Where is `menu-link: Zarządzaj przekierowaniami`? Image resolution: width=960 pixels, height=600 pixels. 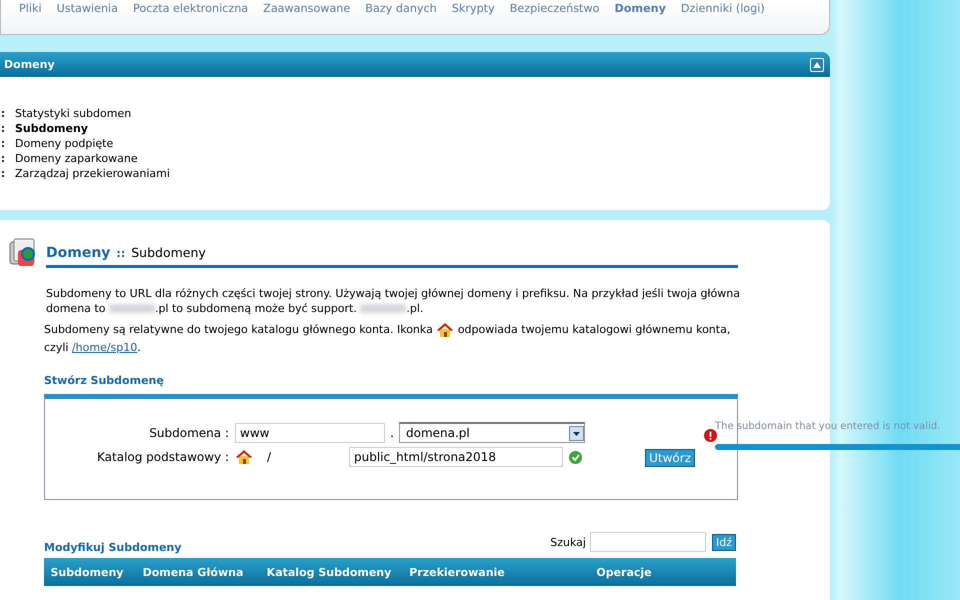
menu-link: Zarządzaj przekierowaniami is located at coordinates (92, 173).